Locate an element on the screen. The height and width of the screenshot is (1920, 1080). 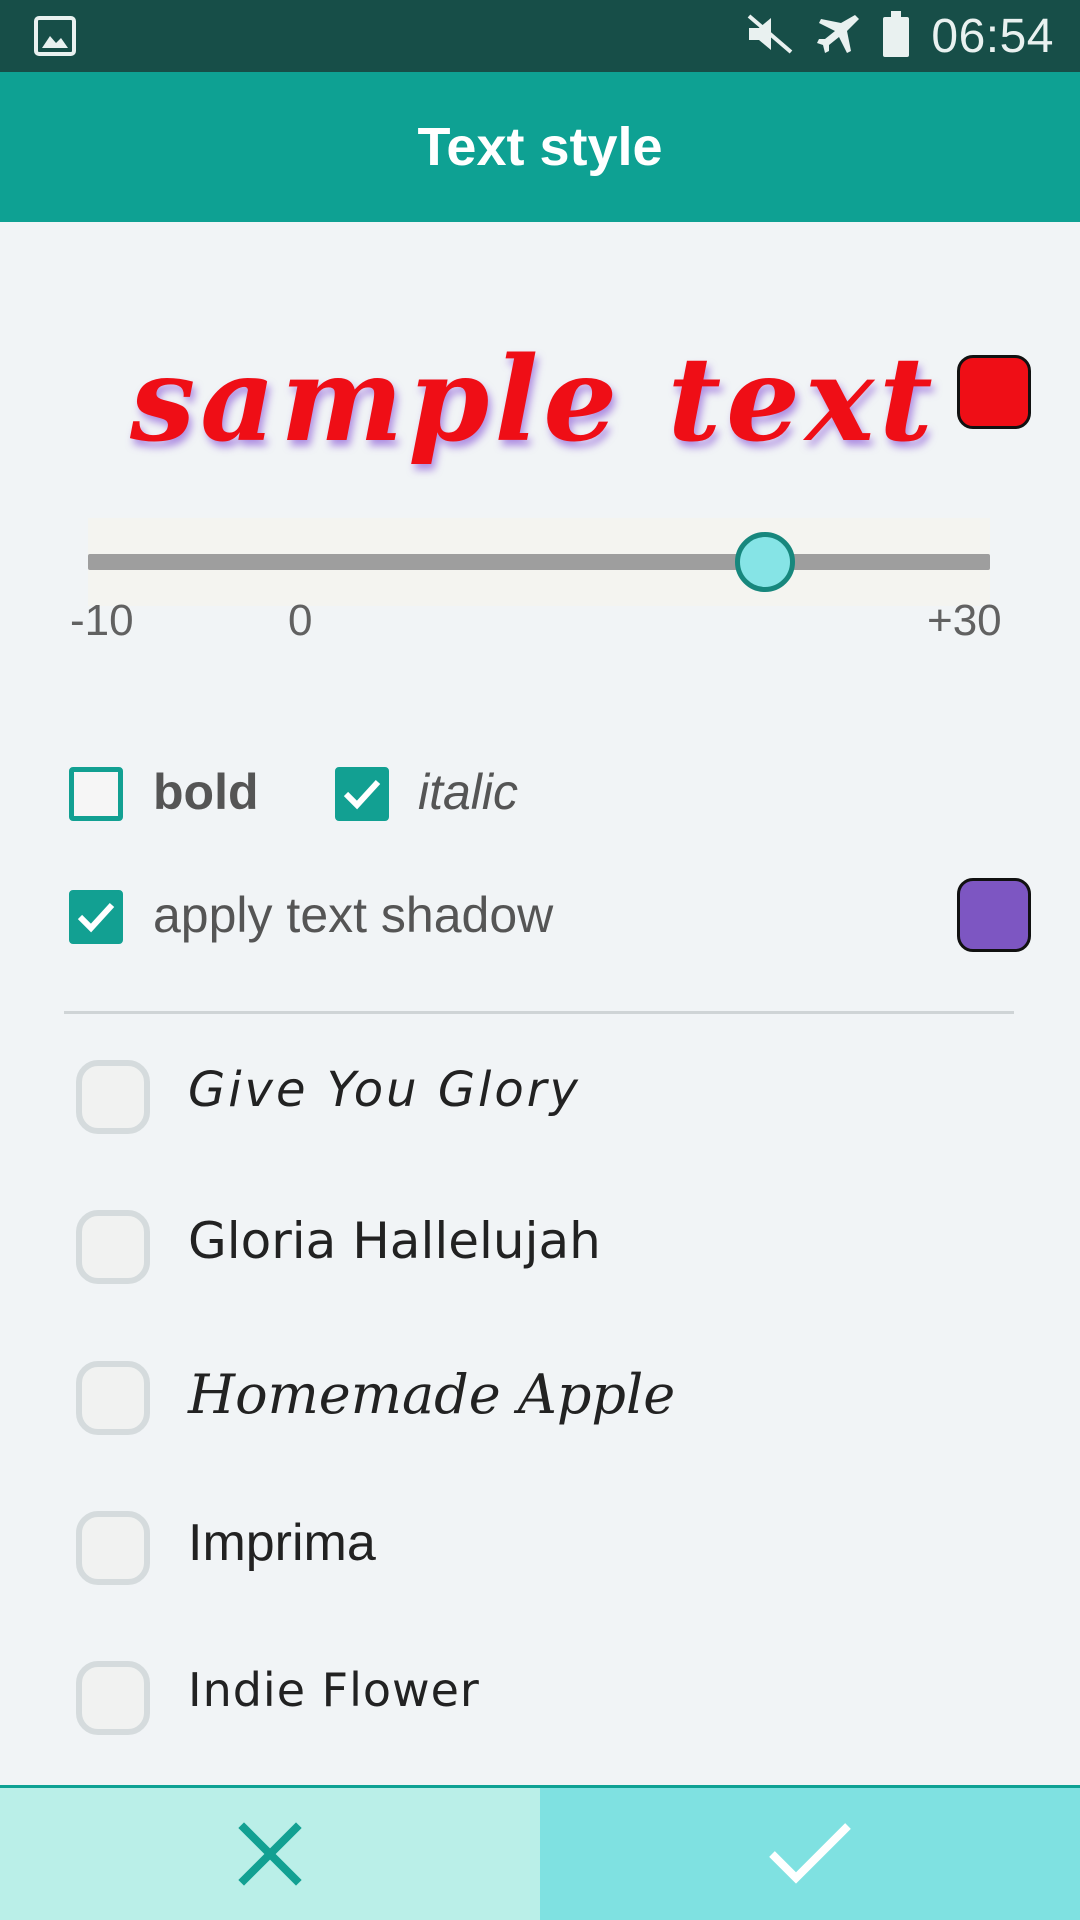
app-bar: Text style is located at coordinates (540, 147).